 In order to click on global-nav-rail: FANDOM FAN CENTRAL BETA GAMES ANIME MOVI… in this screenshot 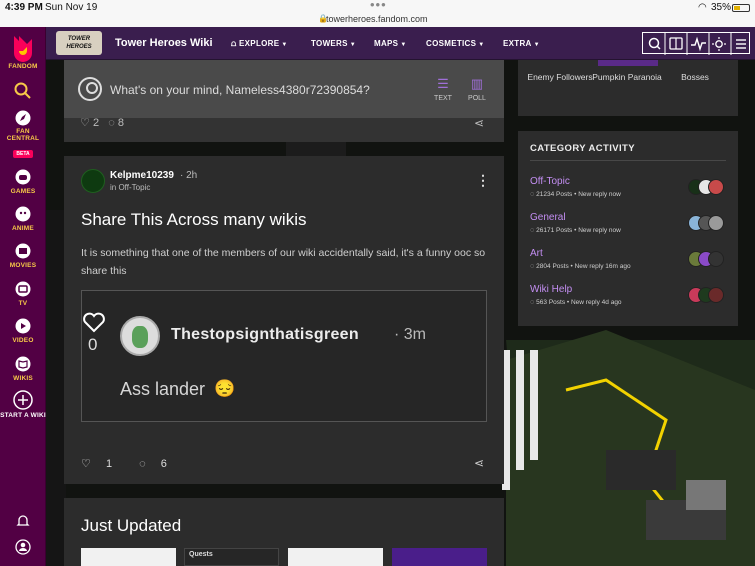, I will do `click(23, 296)`.